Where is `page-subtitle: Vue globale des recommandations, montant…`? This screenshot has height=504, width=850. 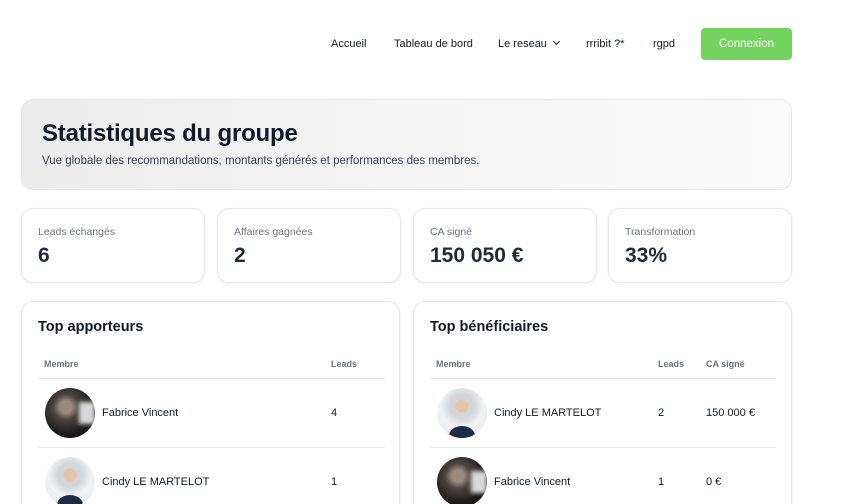 page-subtitle: Vue globale des recommandations, montant… is located at coordinates (261, 161).